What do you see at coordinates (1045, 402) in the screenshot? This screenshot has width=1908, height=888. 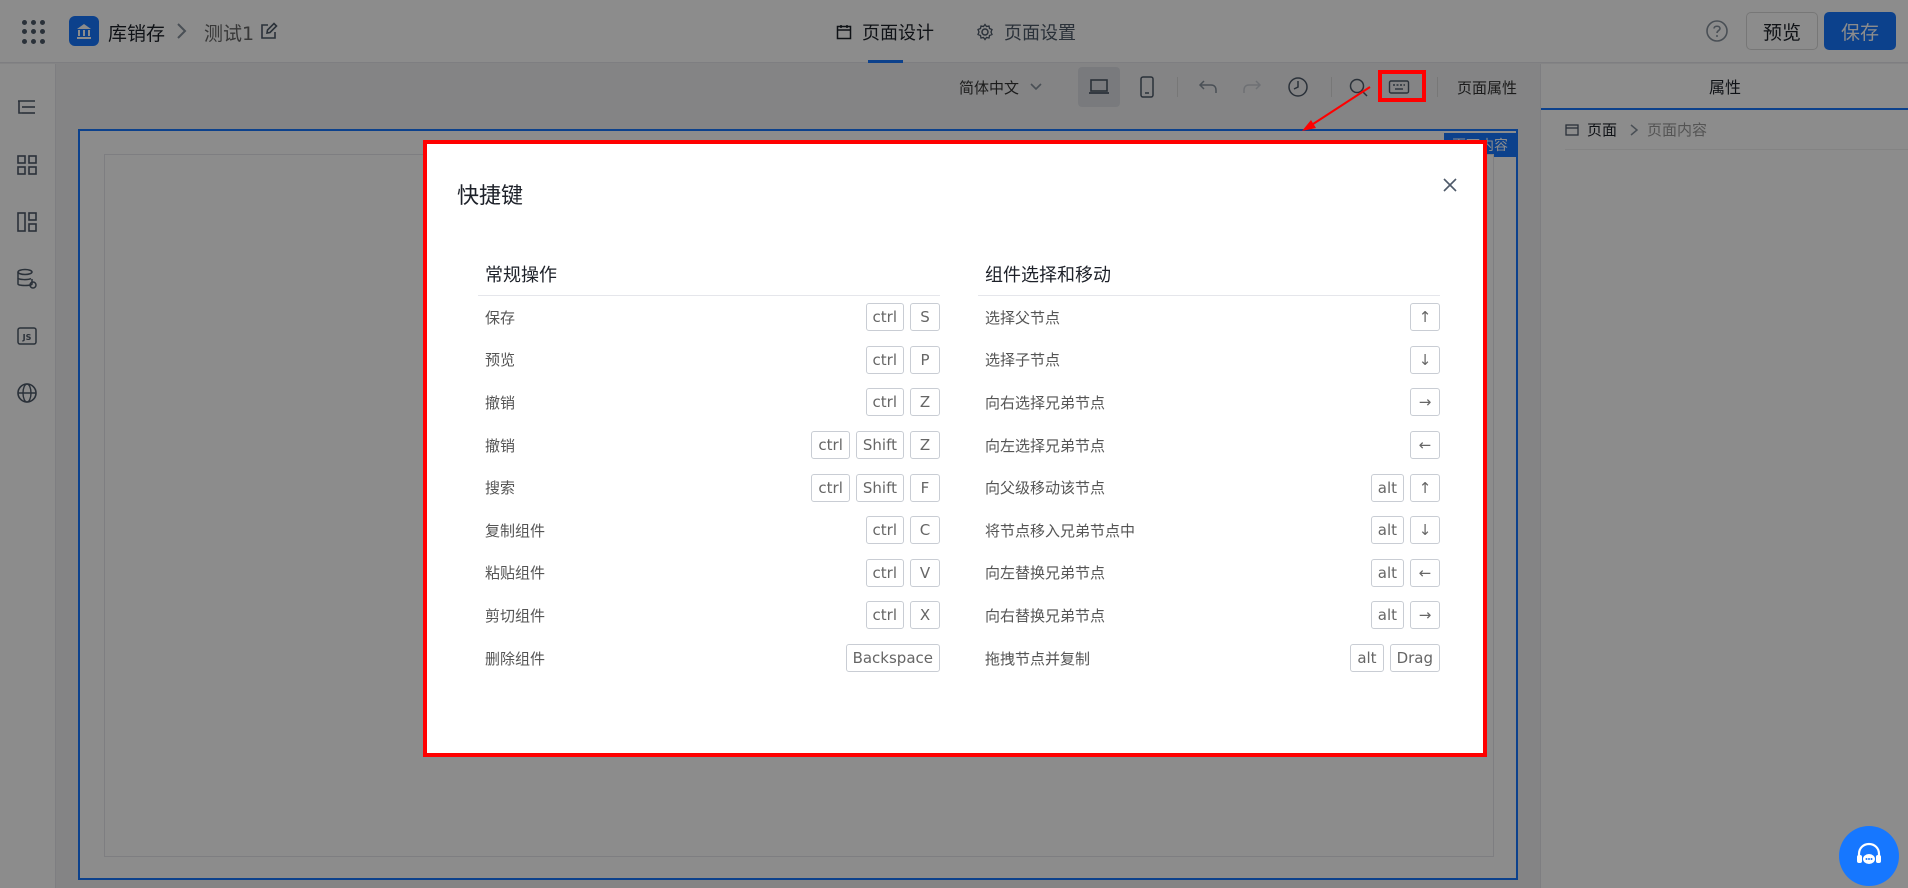 I see `shortcut-label: 向右选择兄弟节点` at bounding box center [1045, 402].